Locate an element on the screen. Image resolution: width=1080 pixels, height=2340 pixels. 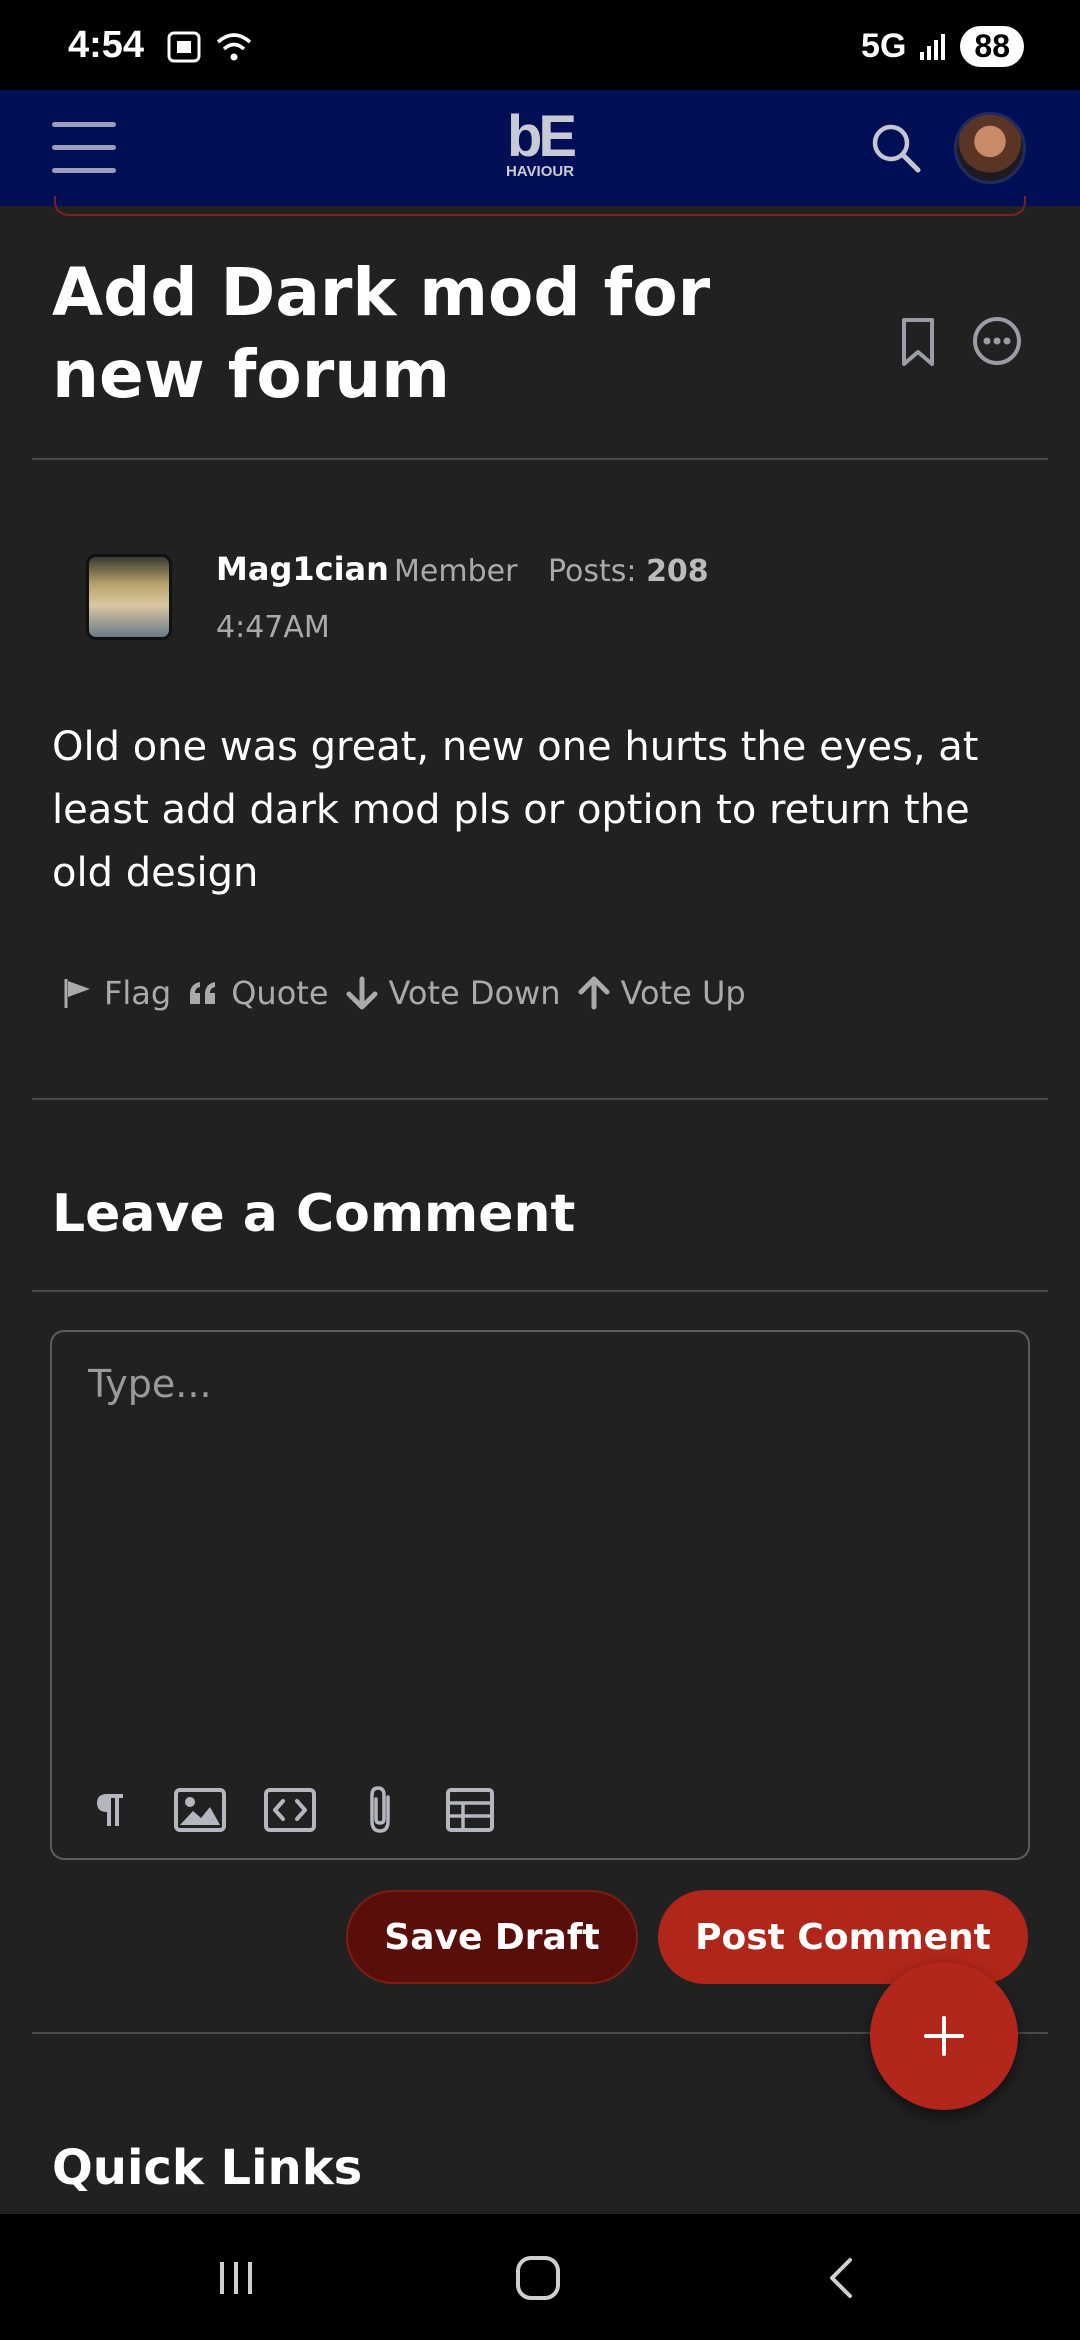
insert-table-button is located at coordinates (470, 1810).